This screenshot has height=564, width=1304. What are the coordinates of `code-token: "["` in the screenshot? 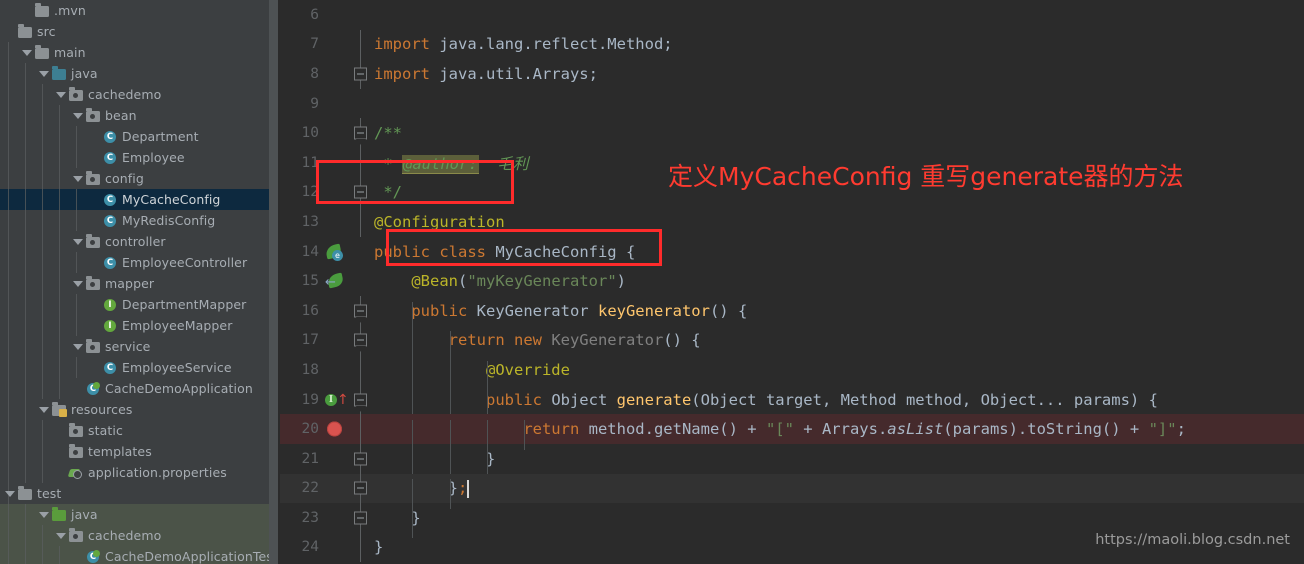 It's located at (779, 429).